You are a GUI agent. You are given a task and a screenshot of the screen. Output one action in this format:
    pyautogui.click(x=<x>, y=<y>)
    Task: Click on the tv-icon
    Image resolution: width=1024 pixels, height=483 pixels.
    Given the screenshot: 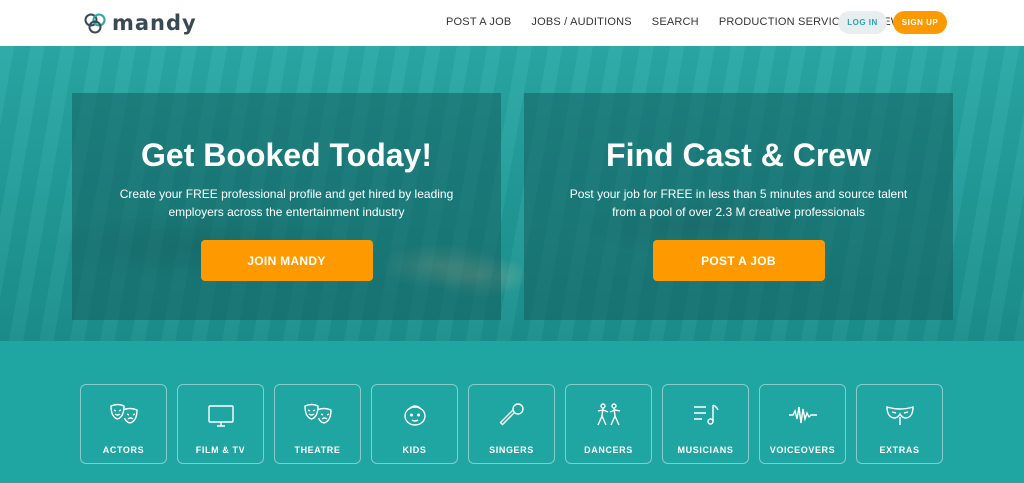 What is the action you would take?
    pyautogui.click(x=221, y=416)
    